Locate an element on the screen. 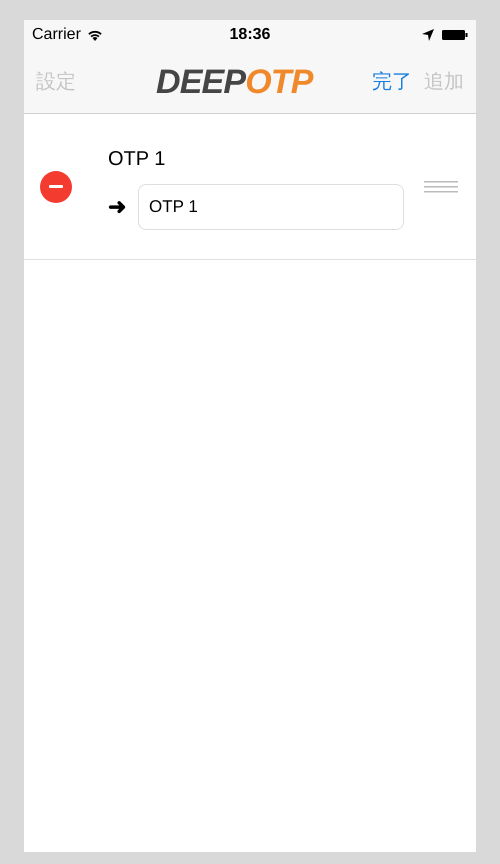 The image size is (500, 864). battery-icon is located at coordinates (455, 35).